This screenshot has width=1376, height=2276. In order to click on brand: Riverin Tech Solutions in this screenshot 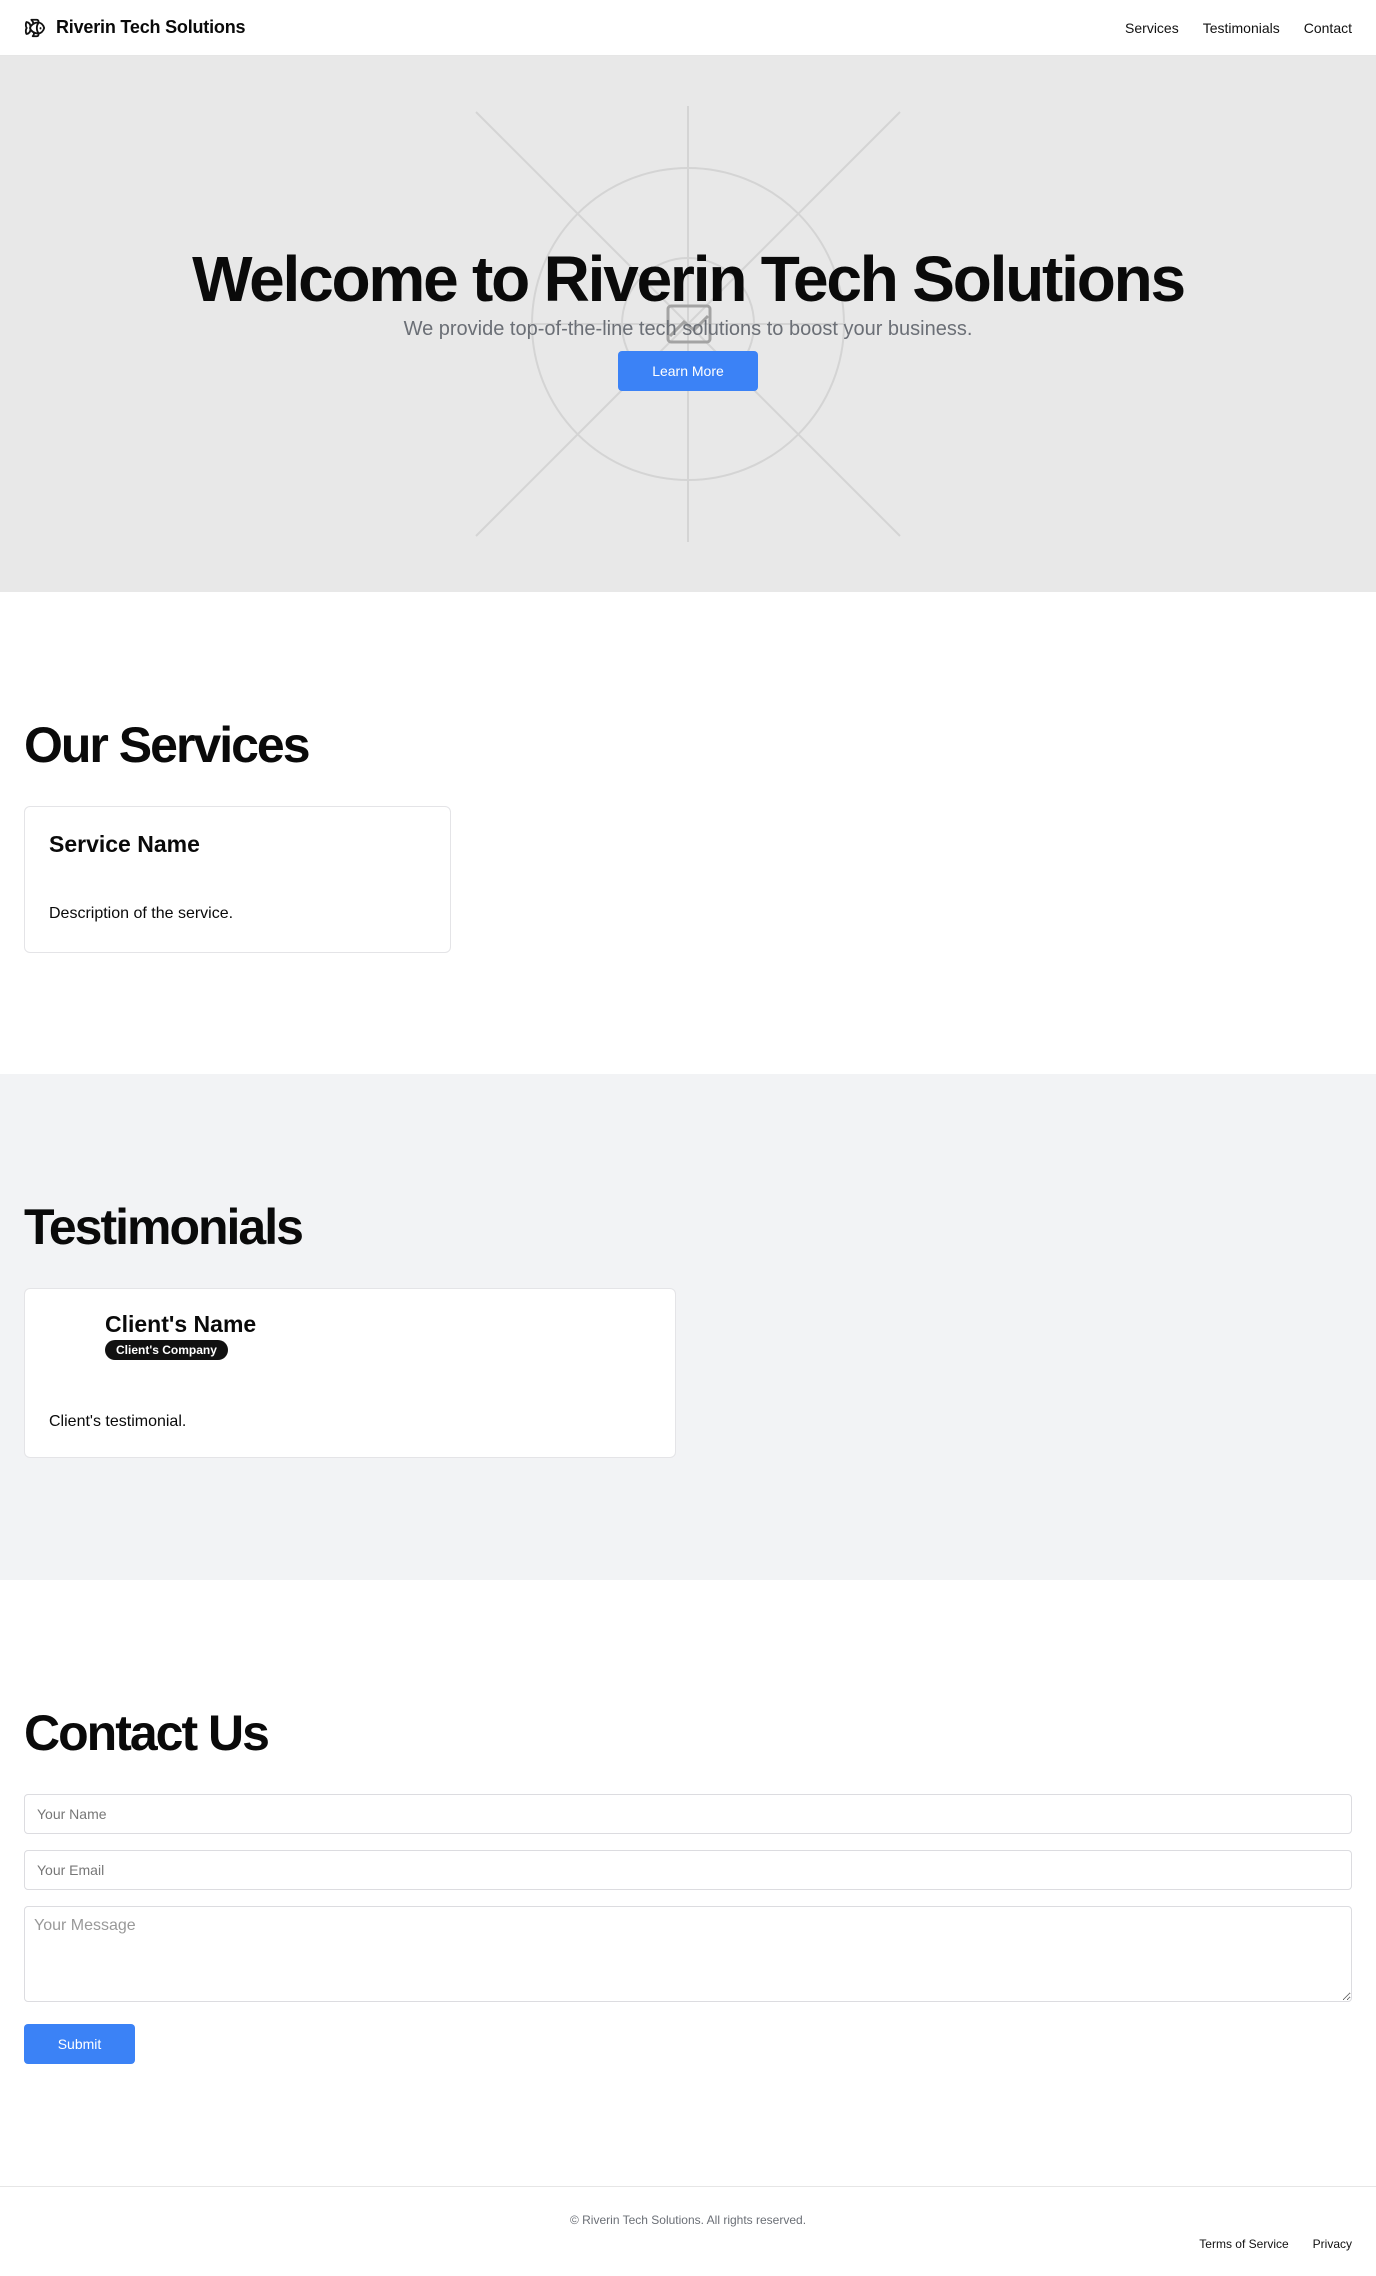, I will do `click(134, 28)`.